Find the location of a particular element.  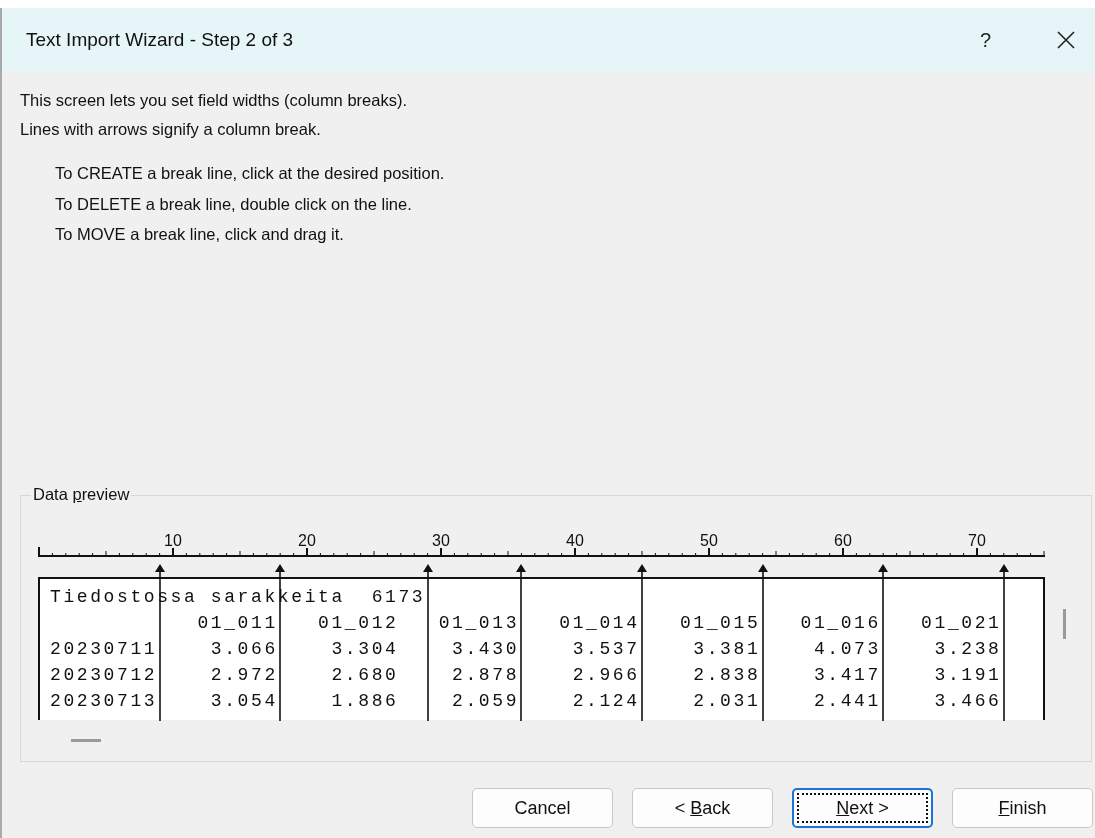

dialog-button: Finish is located at coordinates (1022, 808).